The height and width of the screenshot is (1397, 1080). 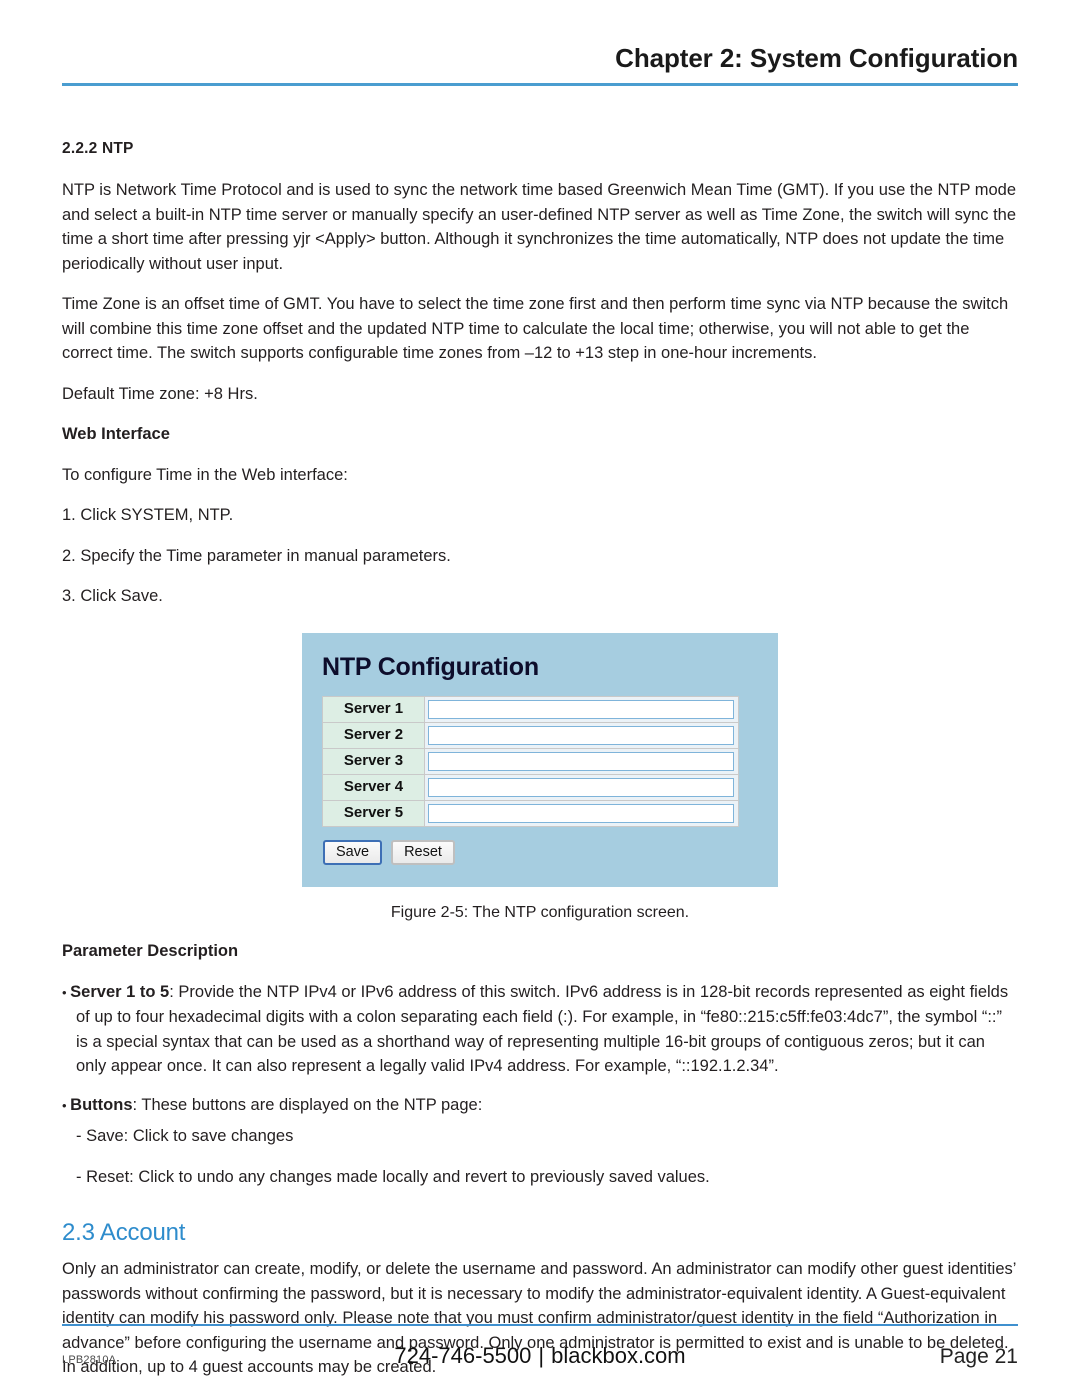 I want to click on ntp-button-row: Save Reset, so click(x=541, y=852).